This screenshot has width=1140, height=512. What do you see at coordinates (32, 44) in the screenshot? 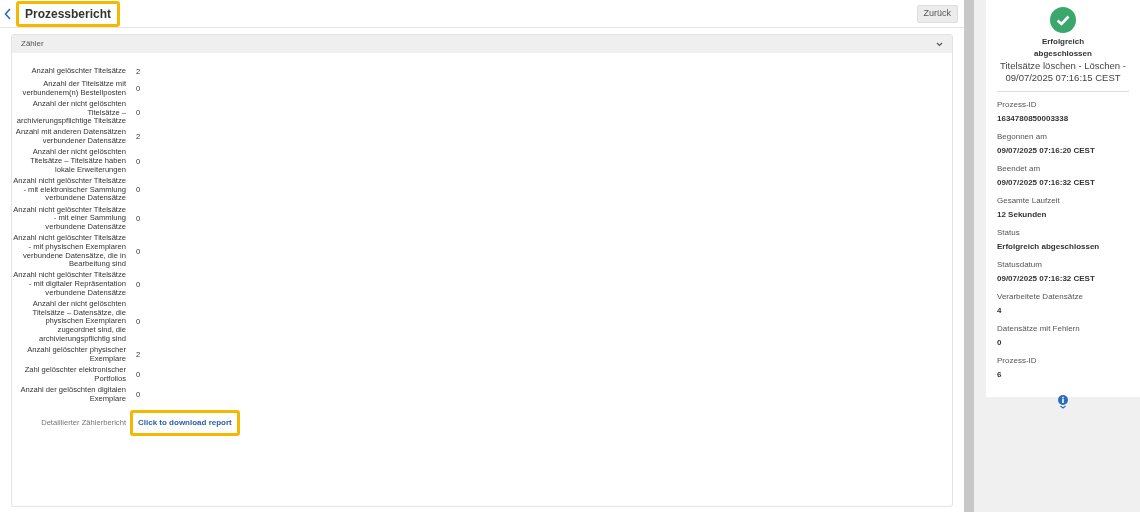
I see `section-title: Zähler` at bounding box center [32, 44].